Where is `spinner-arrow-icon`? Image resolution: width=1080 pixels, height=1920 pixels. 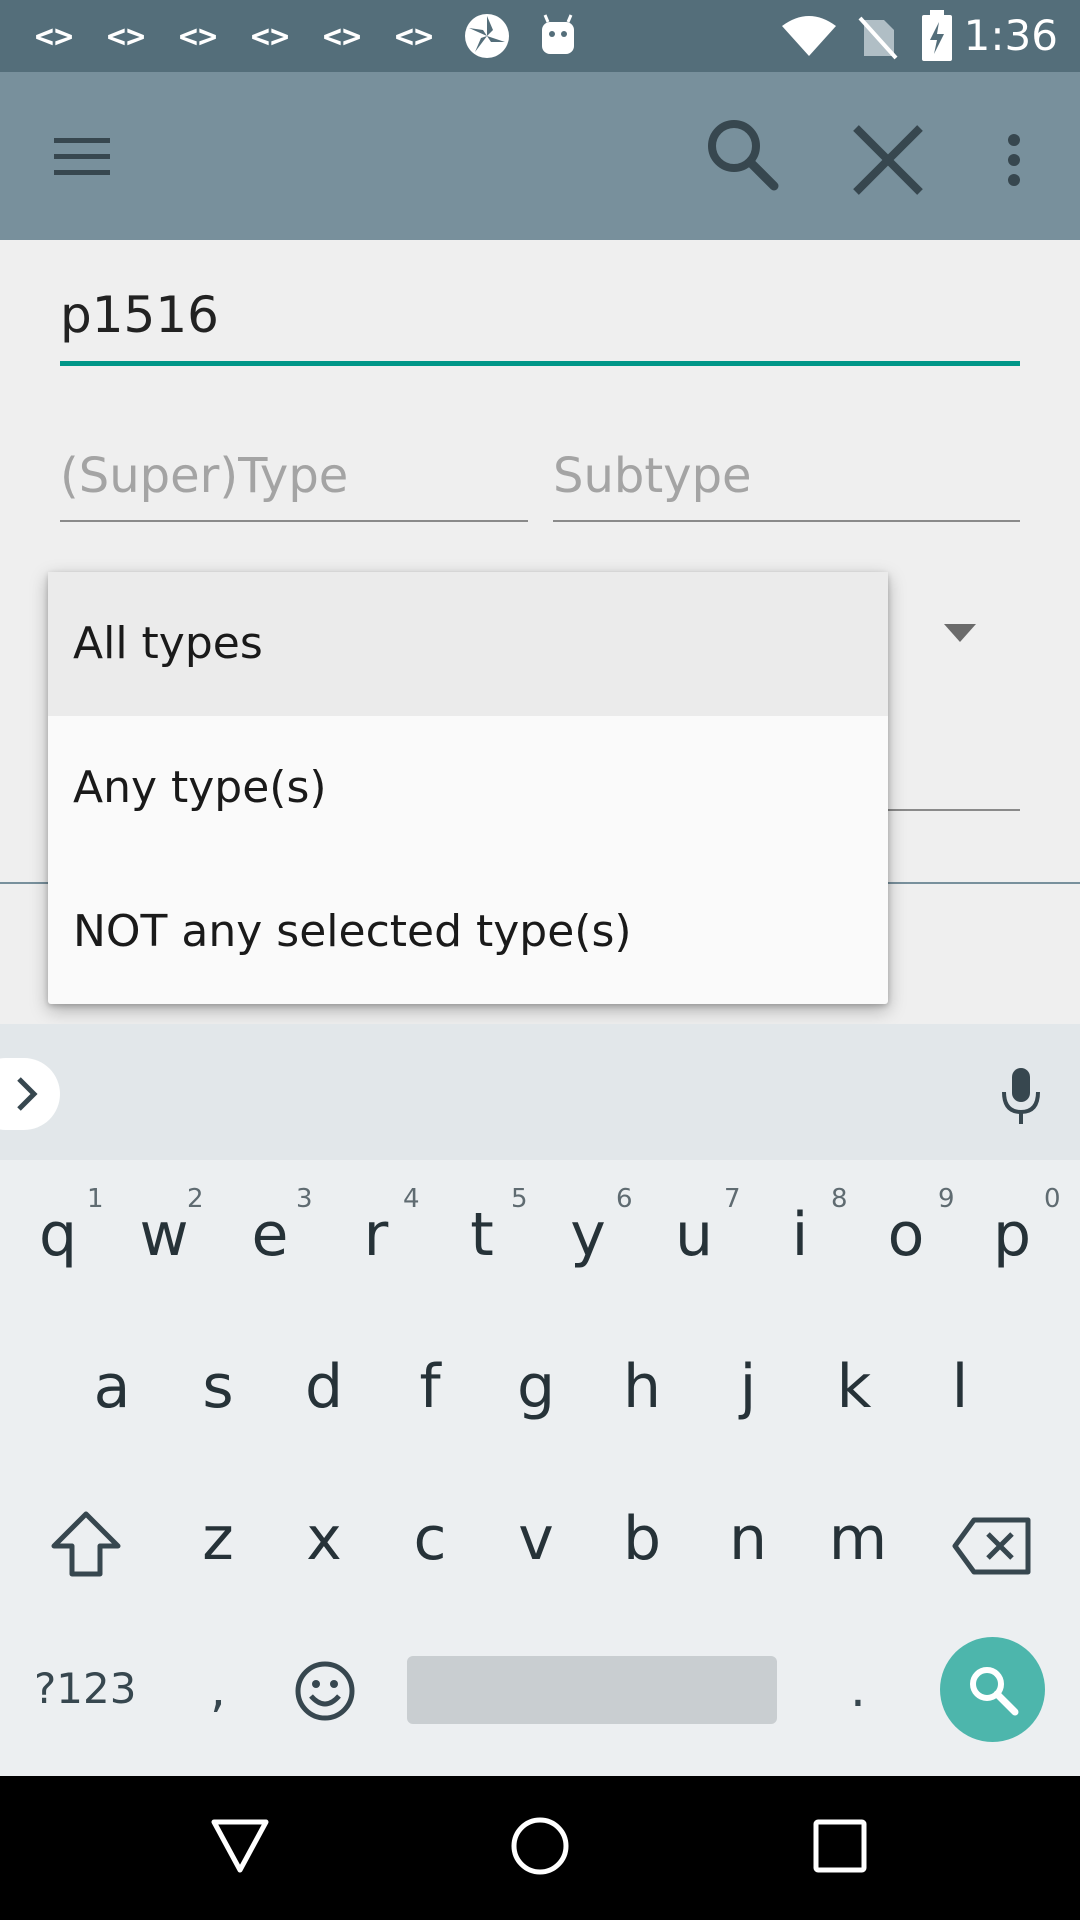
spinner-arrow-icon is located at coordinates (960, 633).